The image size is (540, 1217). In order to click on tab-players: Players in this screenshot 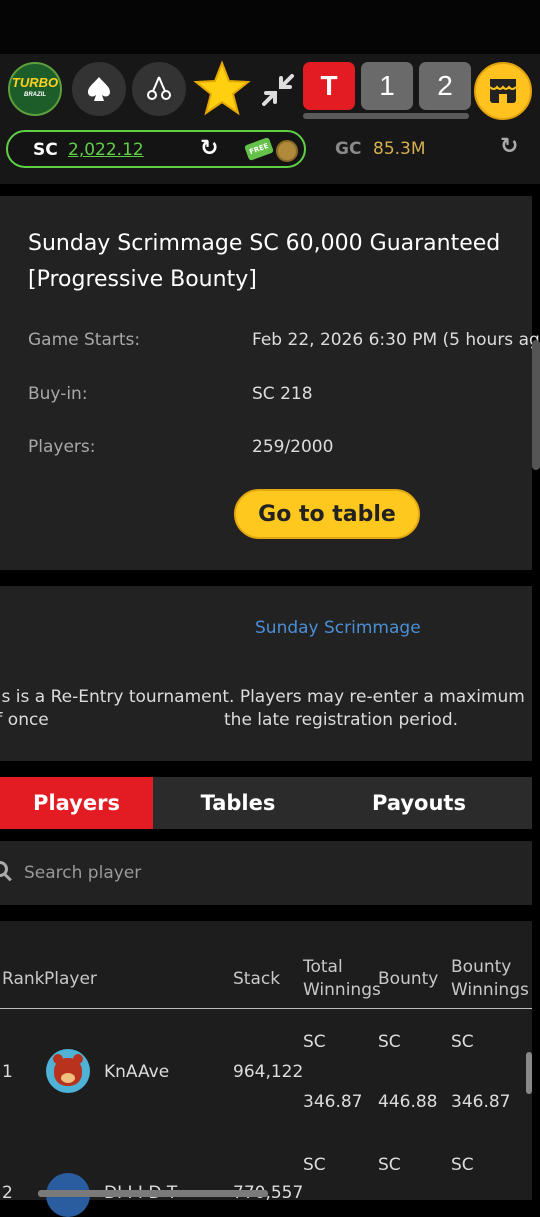, I will do `click(76, 803)`.